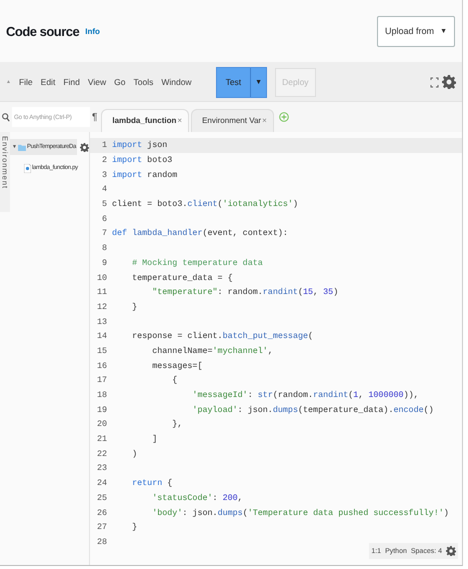 The height and width of the screenshot is (569, 468). I want to click on line-number: 21, so click(102, 439).